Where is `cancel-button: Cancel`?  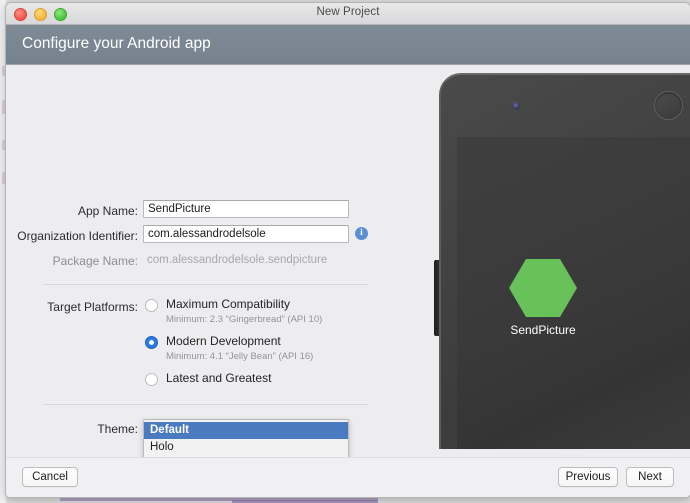
cancel-button: Cancel is located at coordinates (50, 477).